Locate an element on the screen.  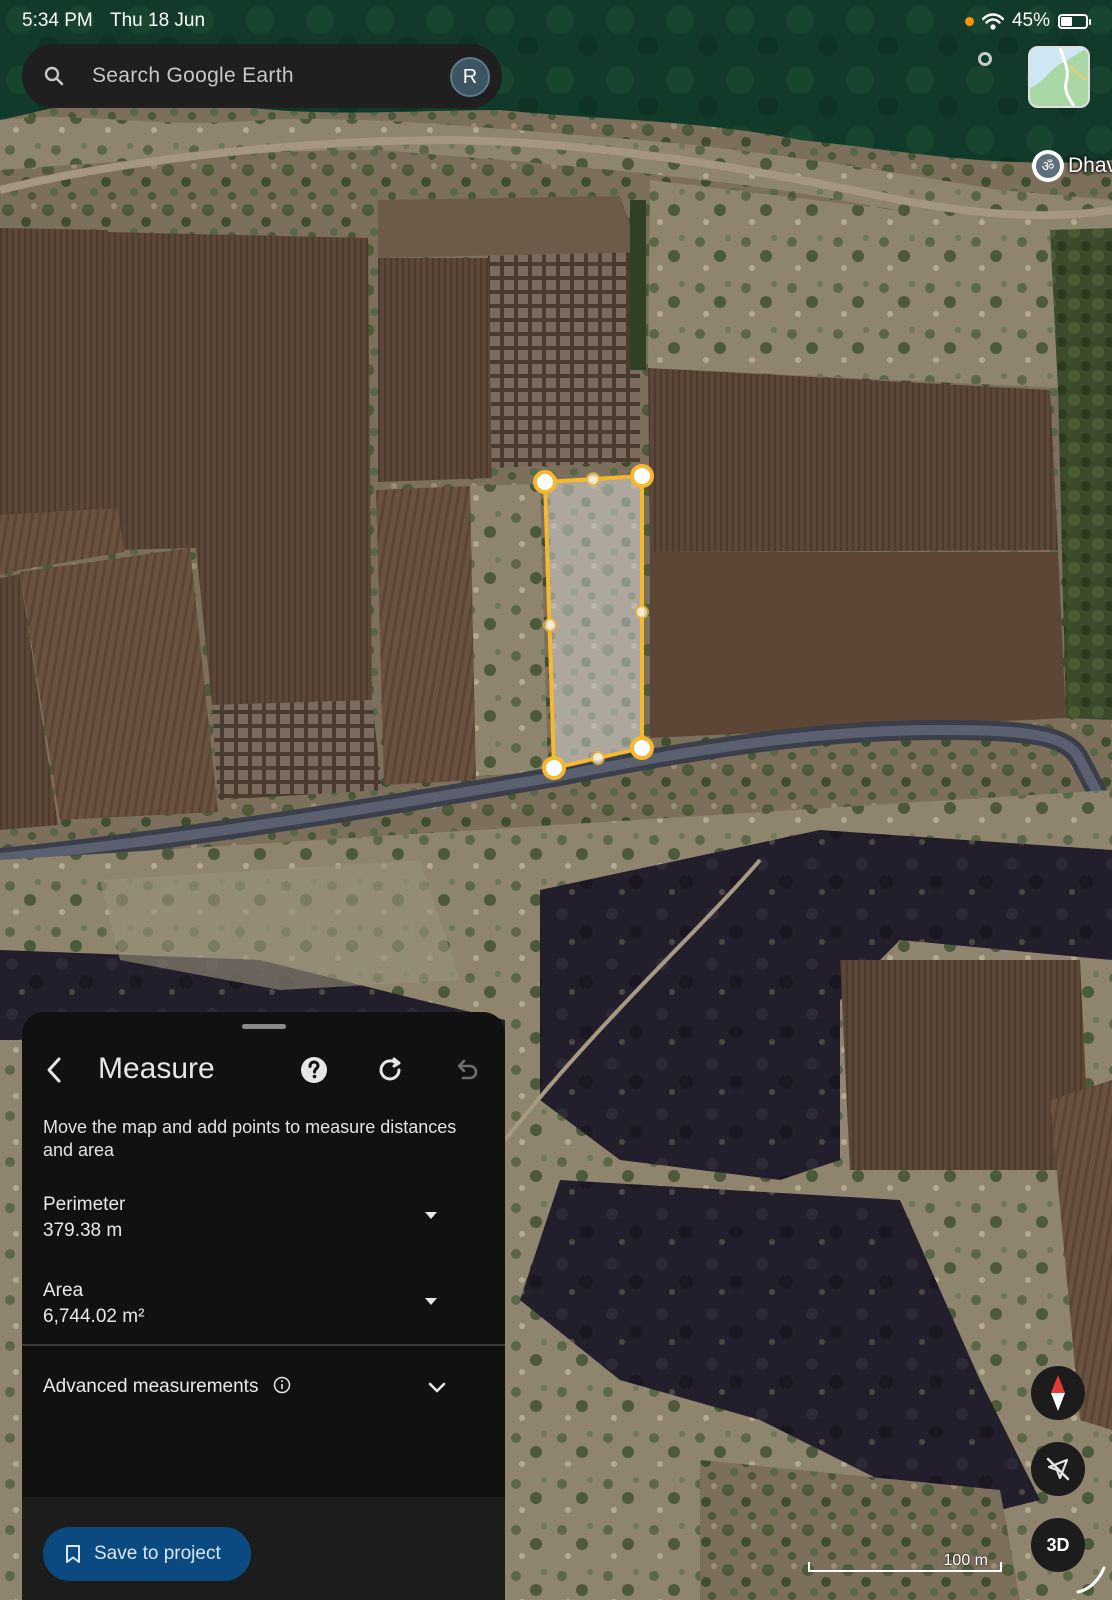
location-off-button is located at coordinates (1058, 1469).